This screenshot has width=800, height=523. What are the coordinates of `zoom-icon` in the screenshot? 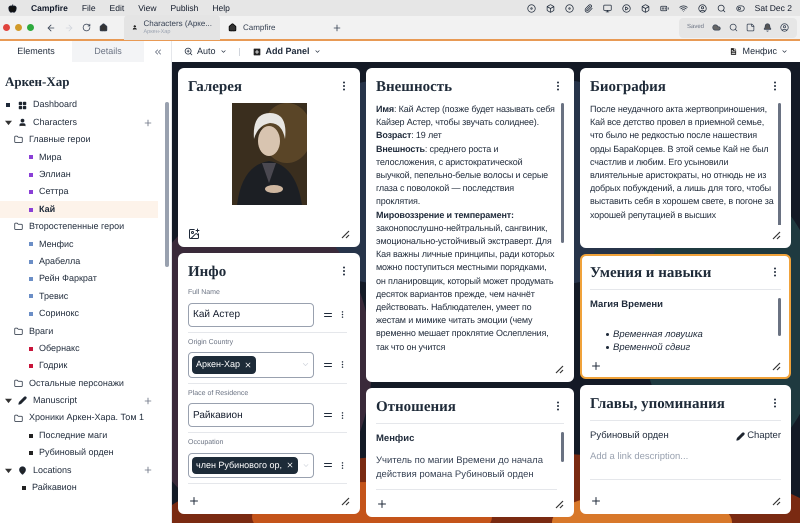 It's located at (188, 51).